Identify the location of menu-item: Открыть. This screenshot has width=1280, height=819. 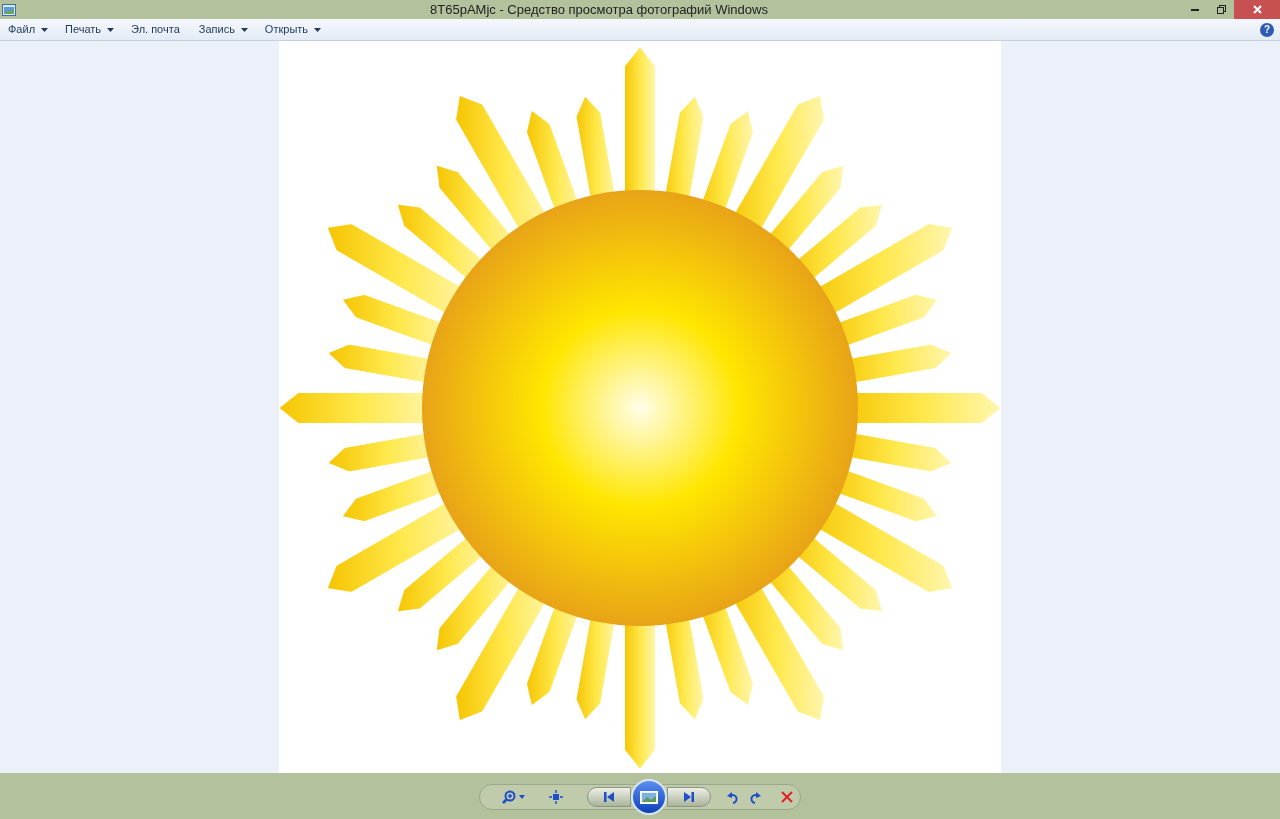
(293, 29).